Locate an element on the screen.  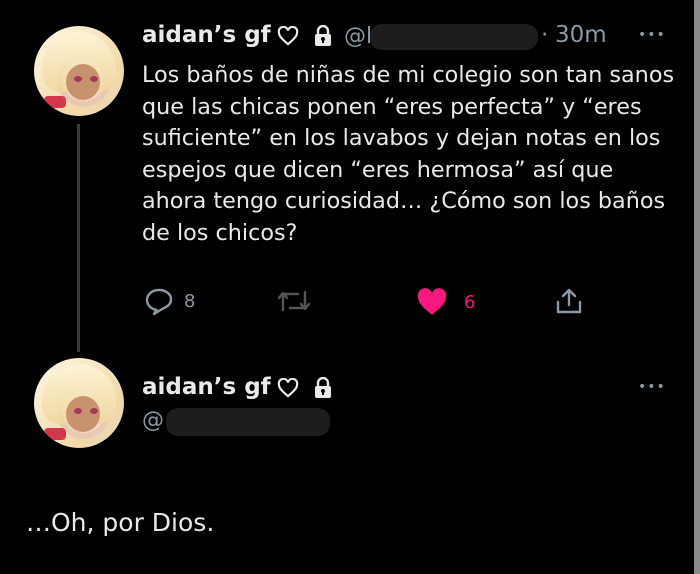
like-button: 6 is located at coordinates (445, 302).